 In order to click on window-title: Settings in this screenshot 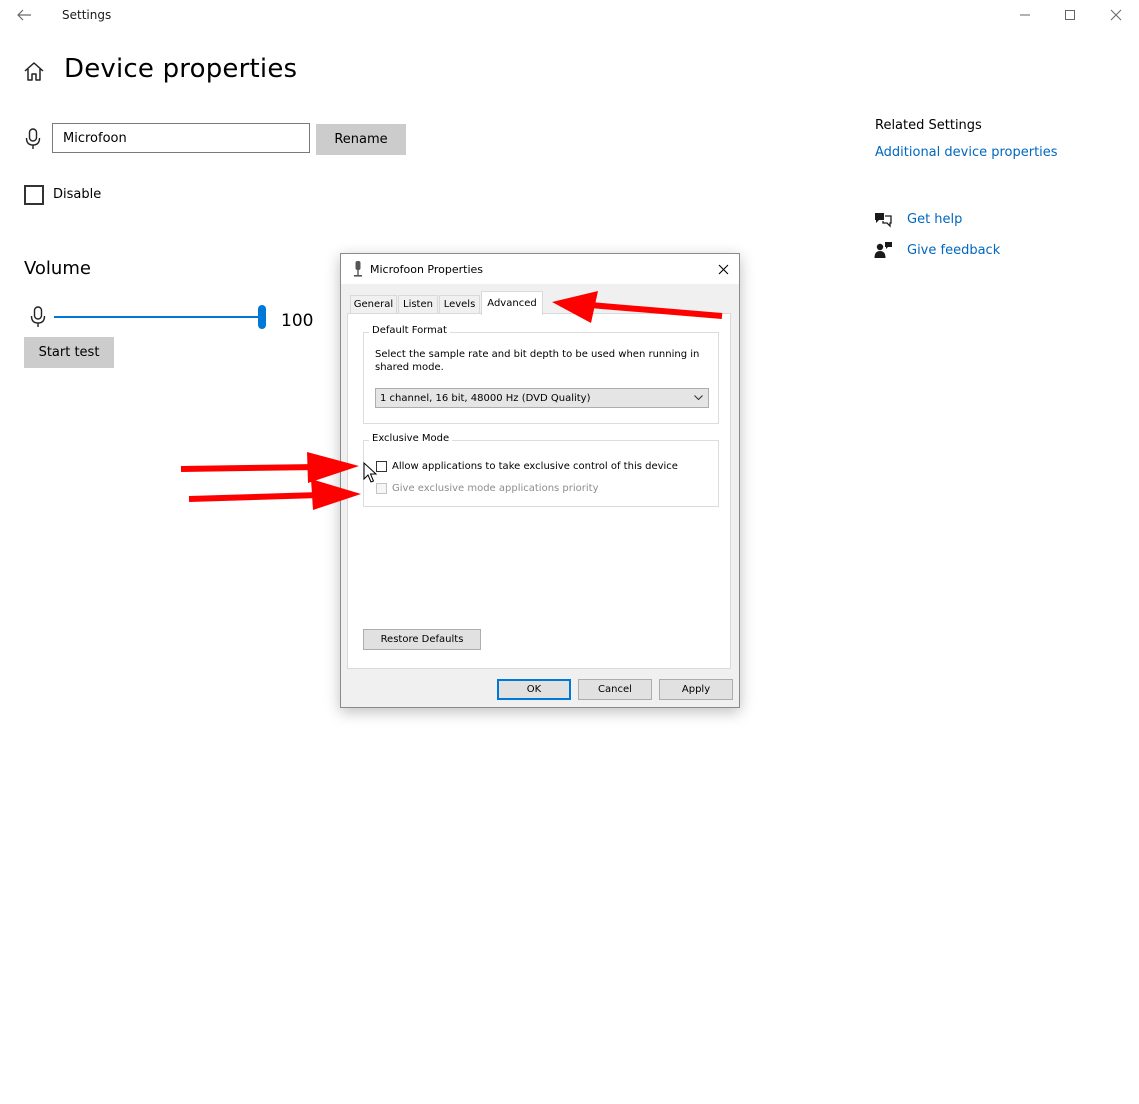, I will do `click(87, 15)`.